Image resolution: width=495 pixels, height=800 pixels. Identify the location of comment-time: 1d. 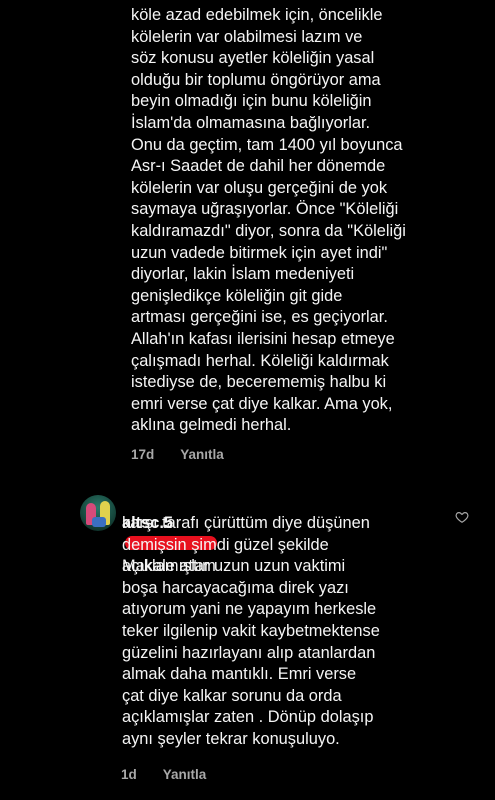
(129, 774).